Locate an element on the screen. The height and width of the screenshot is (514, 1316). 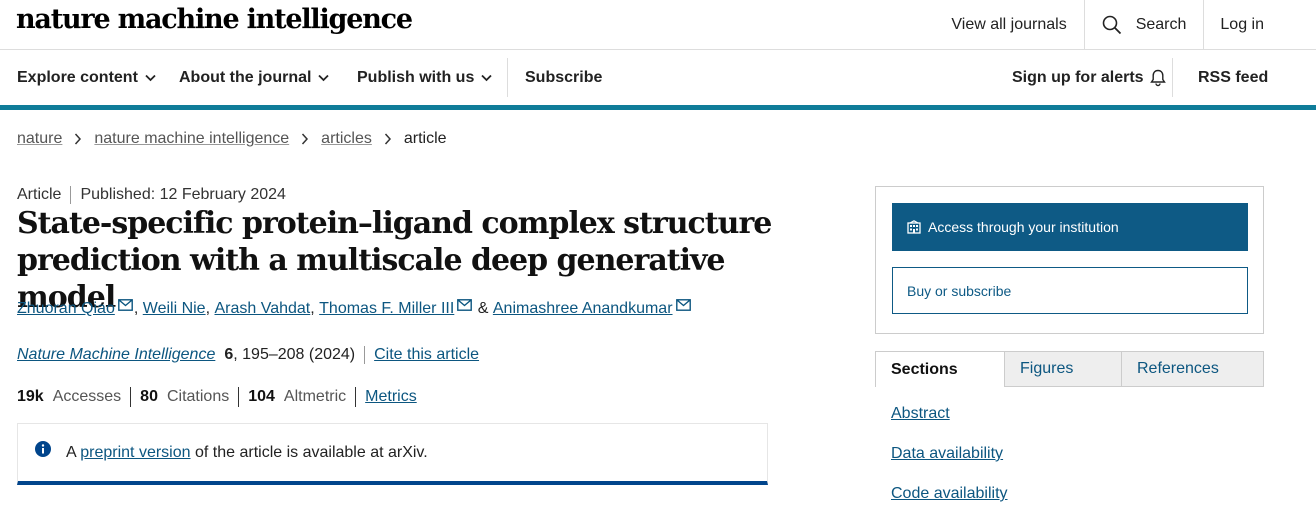
breadcrumb-current: article is located at coordinates (425, 138).